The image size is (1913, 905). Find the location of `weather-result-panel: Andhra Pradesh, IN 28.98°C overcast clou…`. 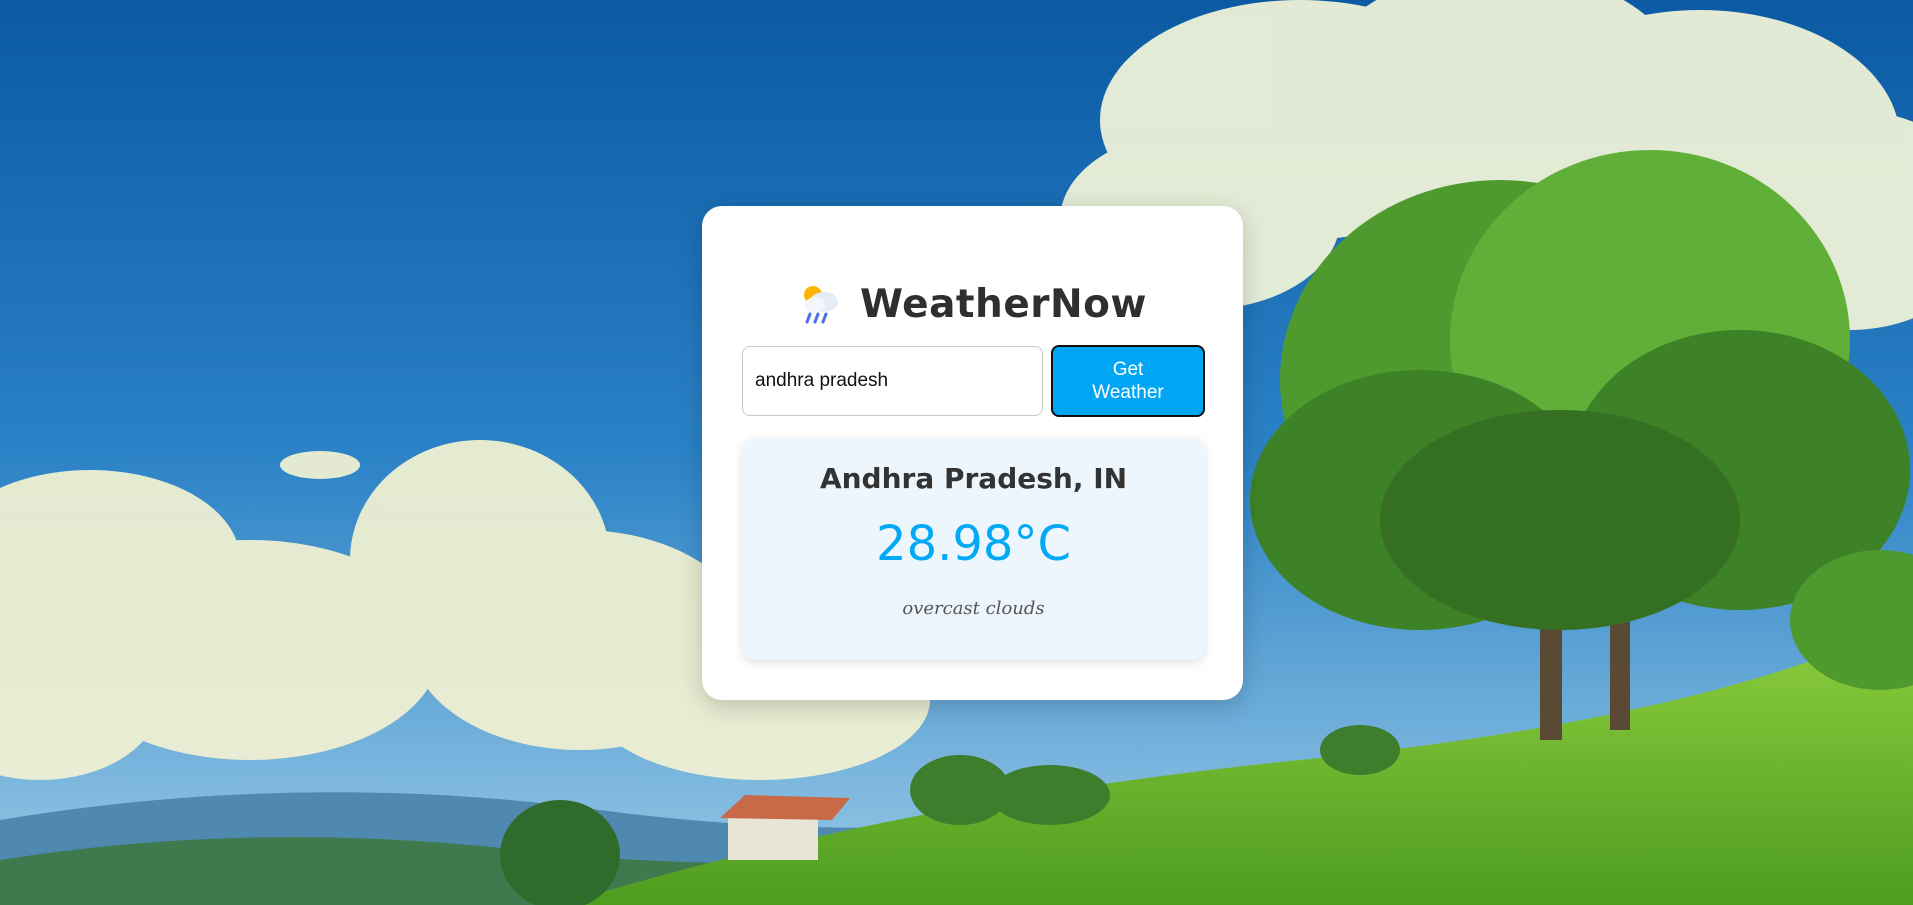

weather-result-panel: Andhra Pradesh, IN 28.98°C overcast clou… is located at coordinates (973, 549).